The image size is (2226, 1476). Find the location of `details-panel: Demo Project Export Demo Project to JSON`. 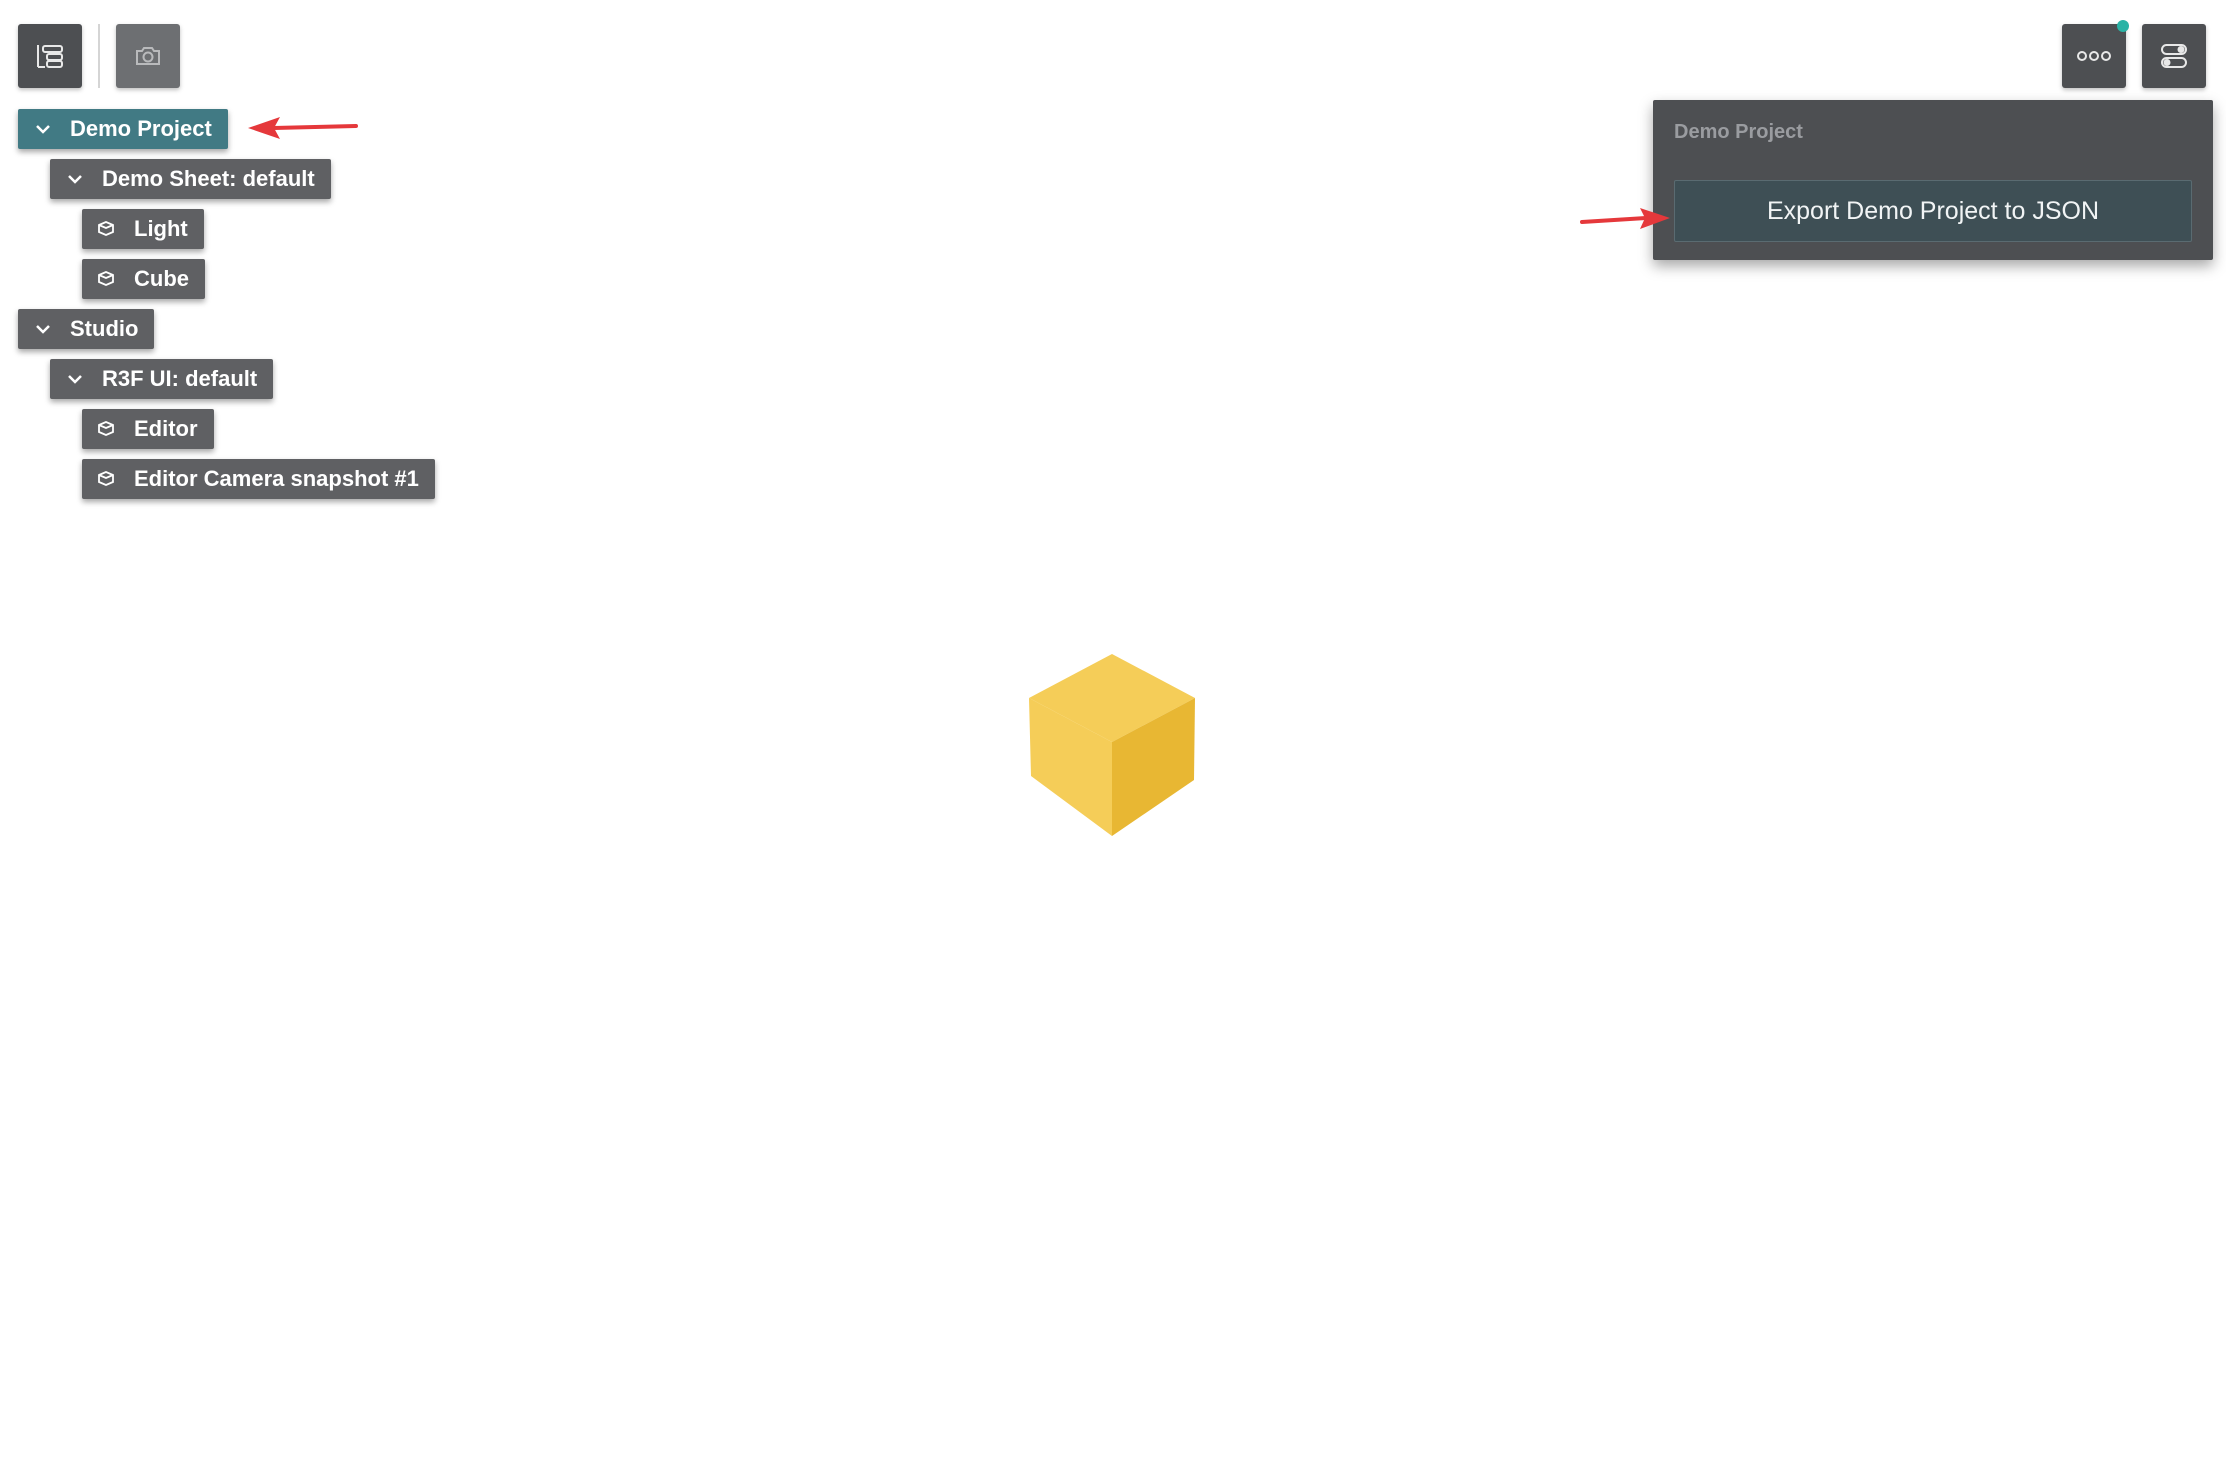

details-panel: Demo Project Export Demo Project to JSON is located at coordinates (1933, 180).